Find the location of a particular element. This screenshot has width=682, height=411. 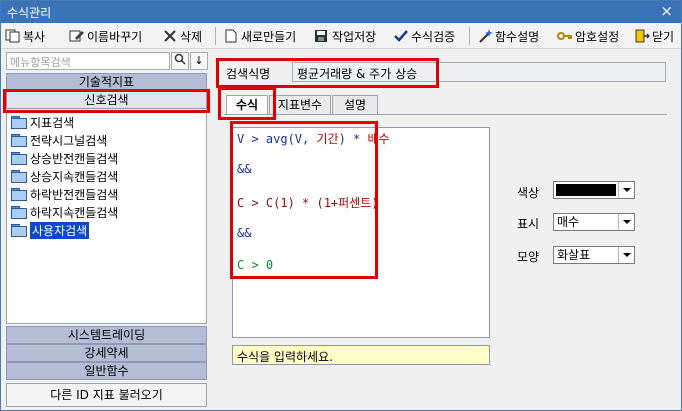

copy-label: 복사 is located at coordinates (34, 36).